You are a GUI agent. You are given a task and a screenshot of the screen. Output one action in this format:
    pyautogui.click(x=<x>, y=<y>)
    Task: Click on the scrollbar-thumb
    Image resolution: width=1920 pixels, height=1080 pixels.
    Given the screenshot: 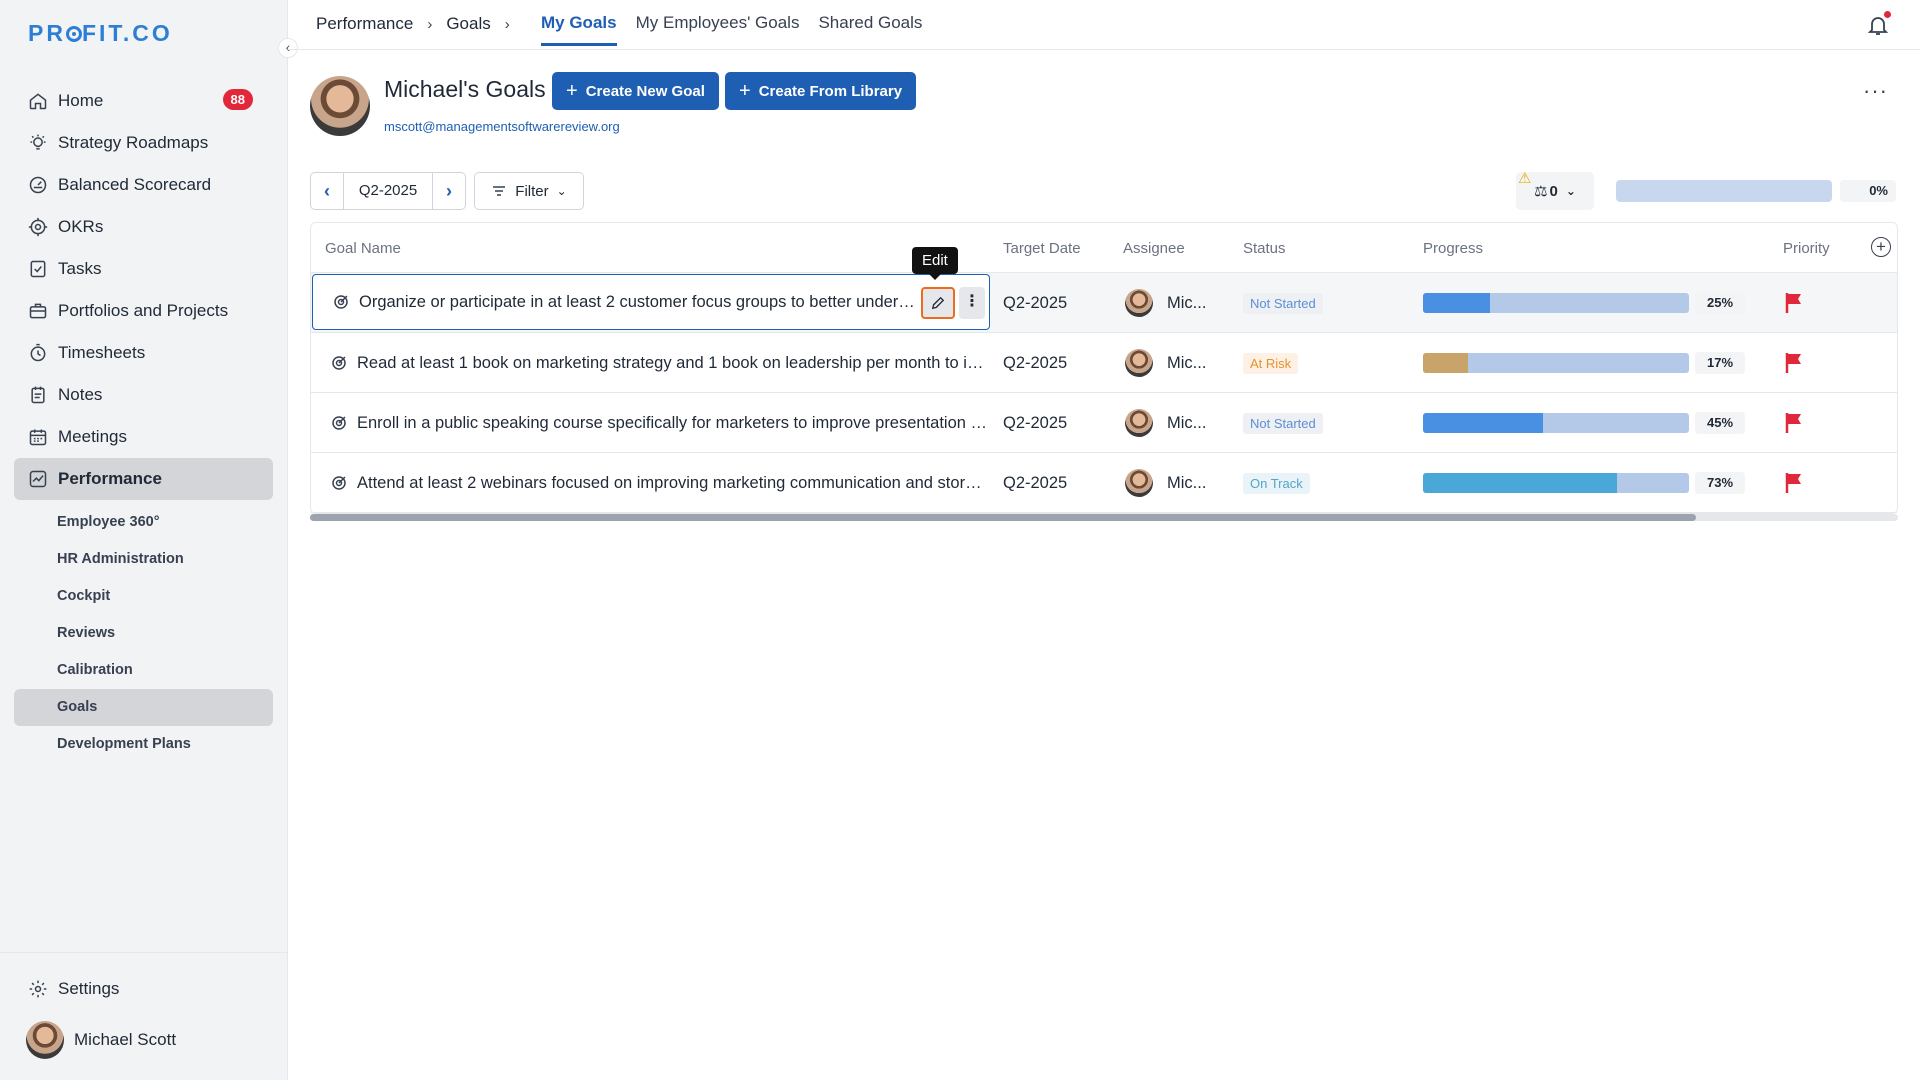 What is the action you would take?
    pyautogui.click(x=1003, y=517)
    